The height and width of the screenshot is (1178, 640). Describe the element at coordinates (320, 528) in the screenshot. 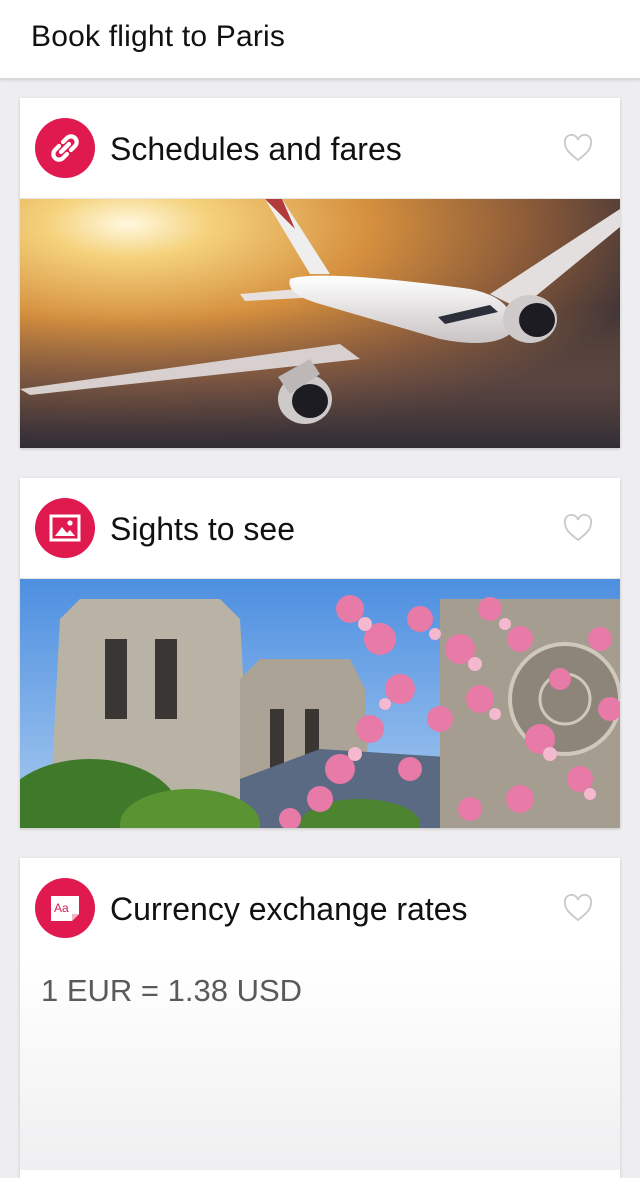

I see `card-header: Sights to see` at that location.